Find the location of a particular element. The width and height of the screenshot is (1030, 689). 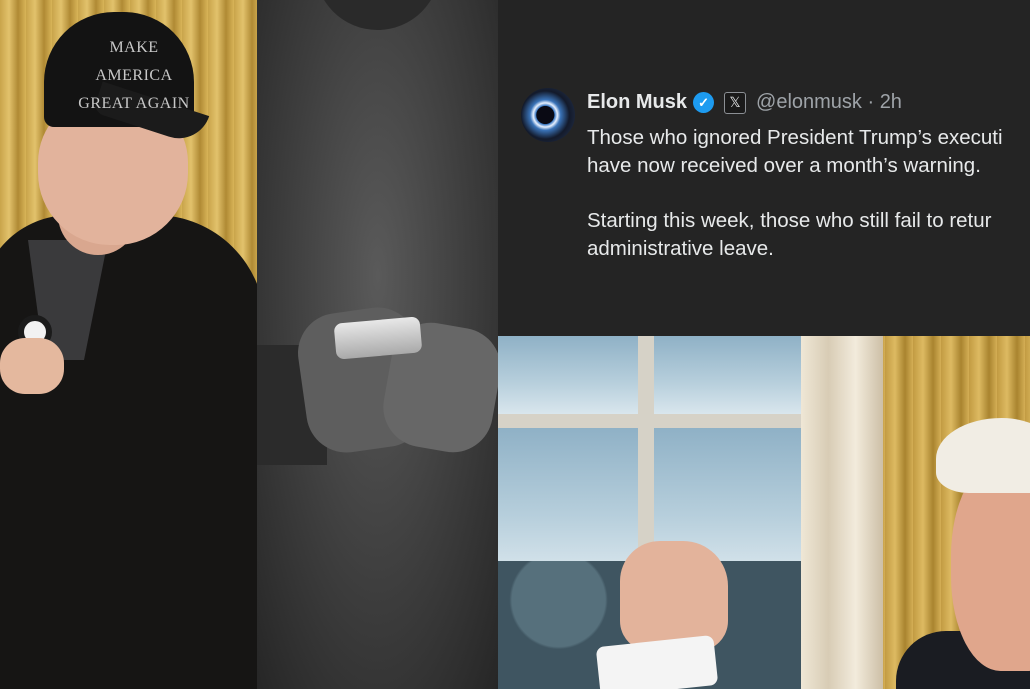

handle-and-time: @elonmusk · 2h is located at coordinates (829, 102).